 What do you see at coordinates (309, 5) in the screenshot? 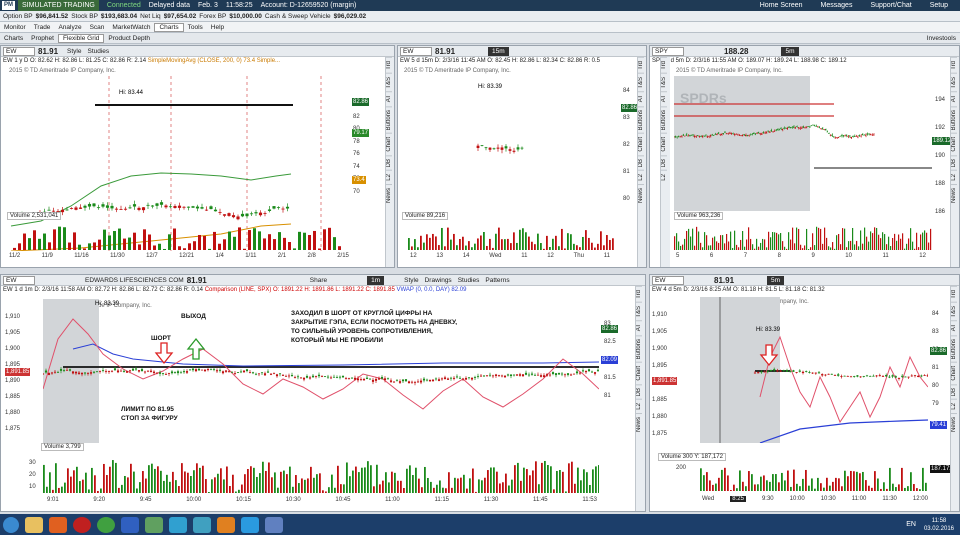
I see `account-label: Account: D-12659520 (margin)` at bounding box center [309, 5].